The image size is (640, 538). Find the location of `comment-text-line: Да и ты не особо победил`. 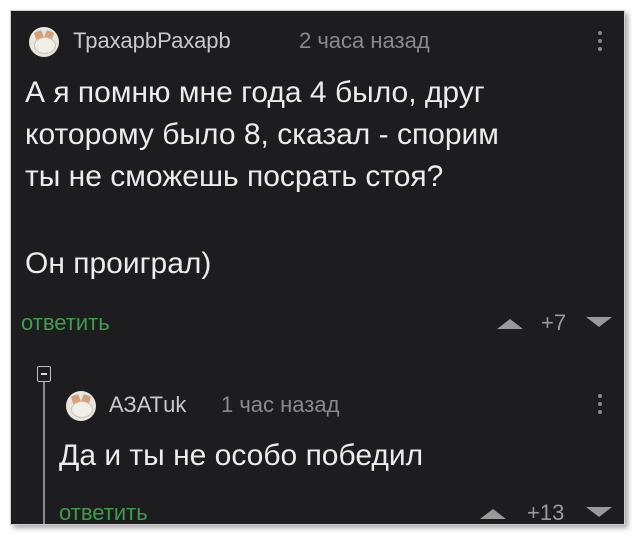

comment-text-line: Да и ты не особо победил is located at coordinates (241, 455).